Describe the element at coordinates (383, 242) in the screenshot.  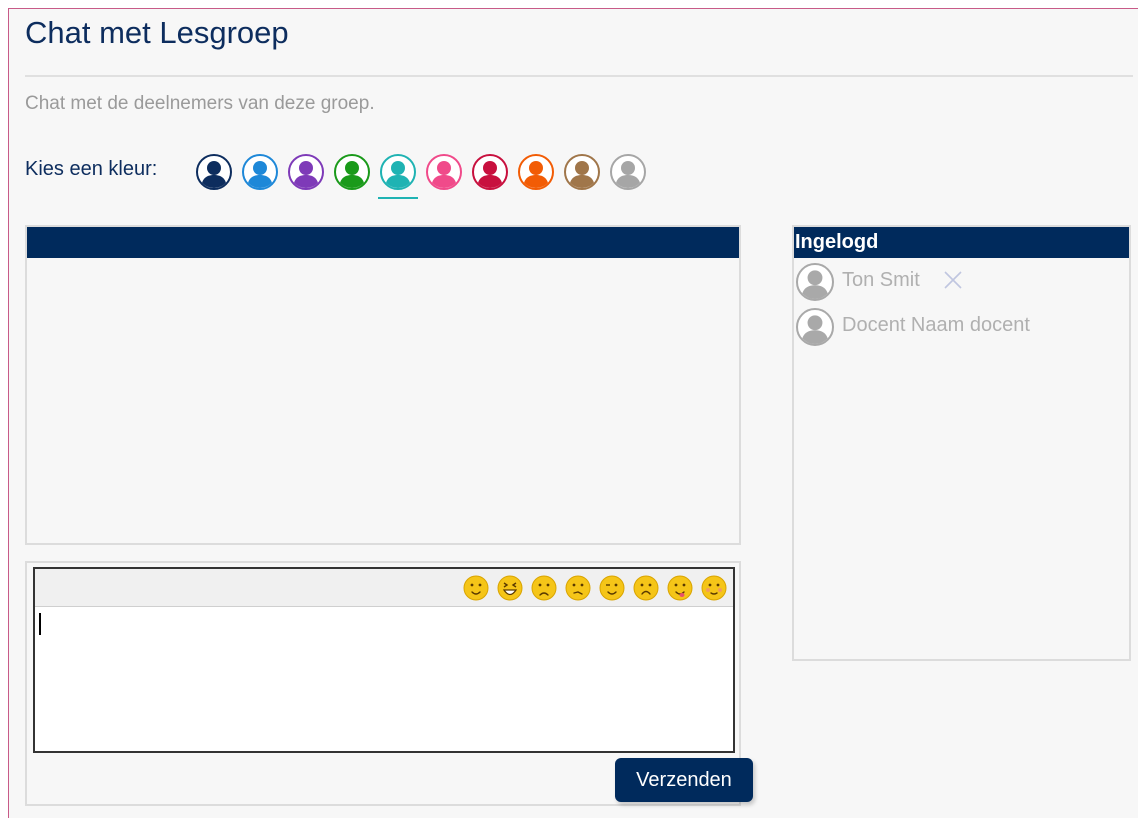
I see `chat-header-bar` at that location.